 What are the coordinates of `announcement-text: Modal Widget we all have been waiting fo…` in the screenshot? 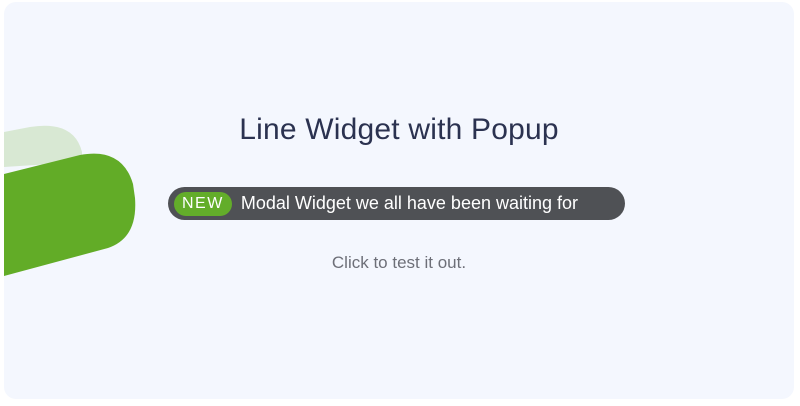 It's located at (409, 203).